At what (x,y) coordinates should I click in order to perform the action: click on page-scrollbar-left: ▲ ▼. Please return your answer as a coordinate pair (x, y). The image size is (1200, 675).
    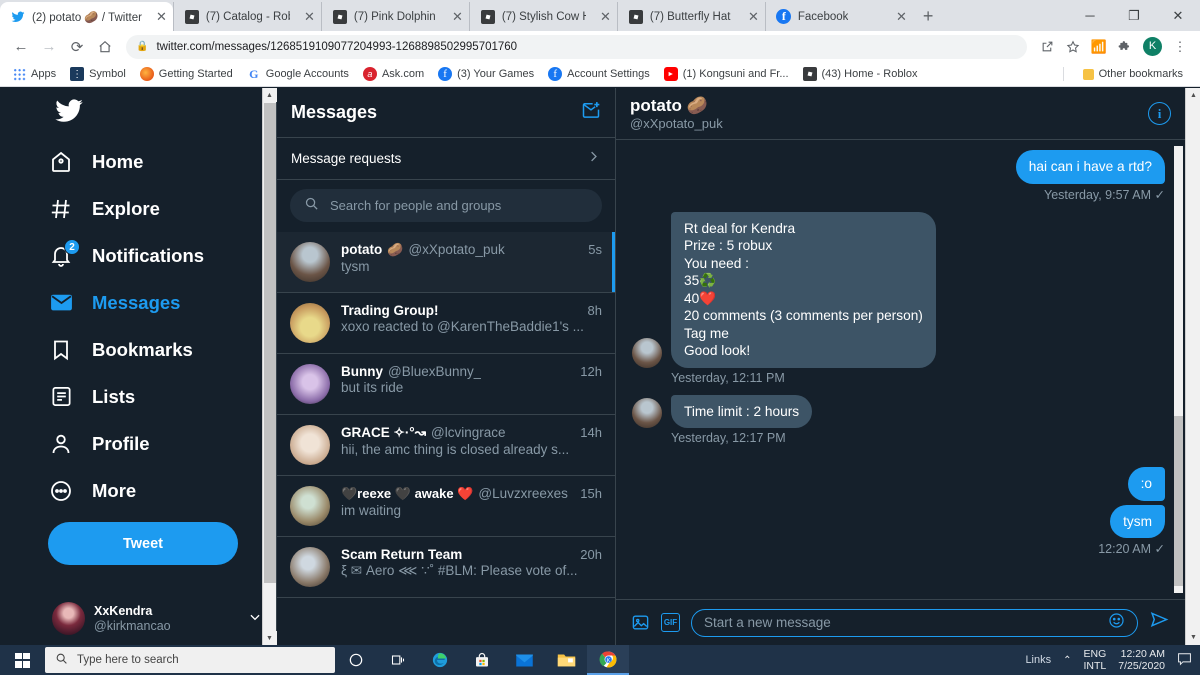
    Looking at the image, I should click on (269, 366).